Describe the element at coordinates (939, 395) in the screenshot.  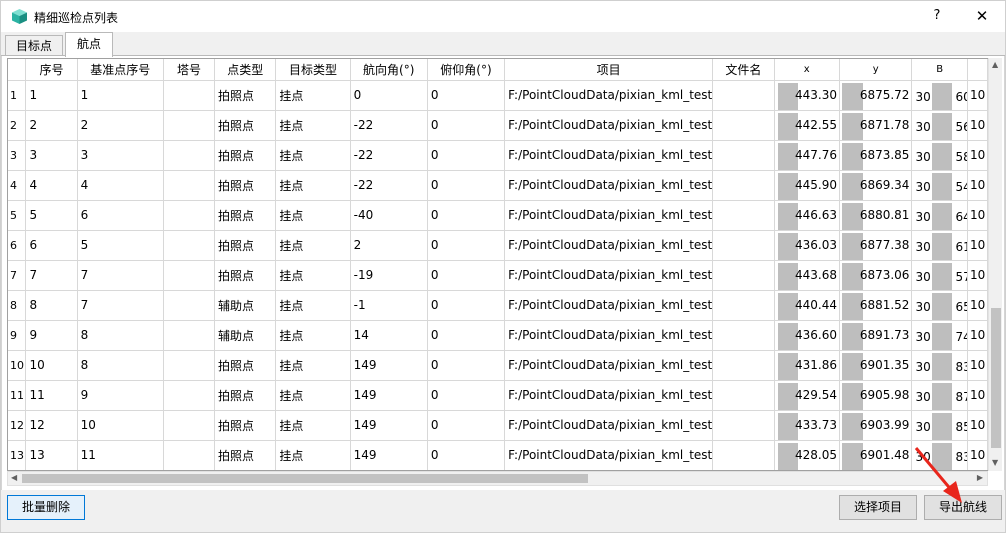
I see `cell-b: 30.87` at that location.